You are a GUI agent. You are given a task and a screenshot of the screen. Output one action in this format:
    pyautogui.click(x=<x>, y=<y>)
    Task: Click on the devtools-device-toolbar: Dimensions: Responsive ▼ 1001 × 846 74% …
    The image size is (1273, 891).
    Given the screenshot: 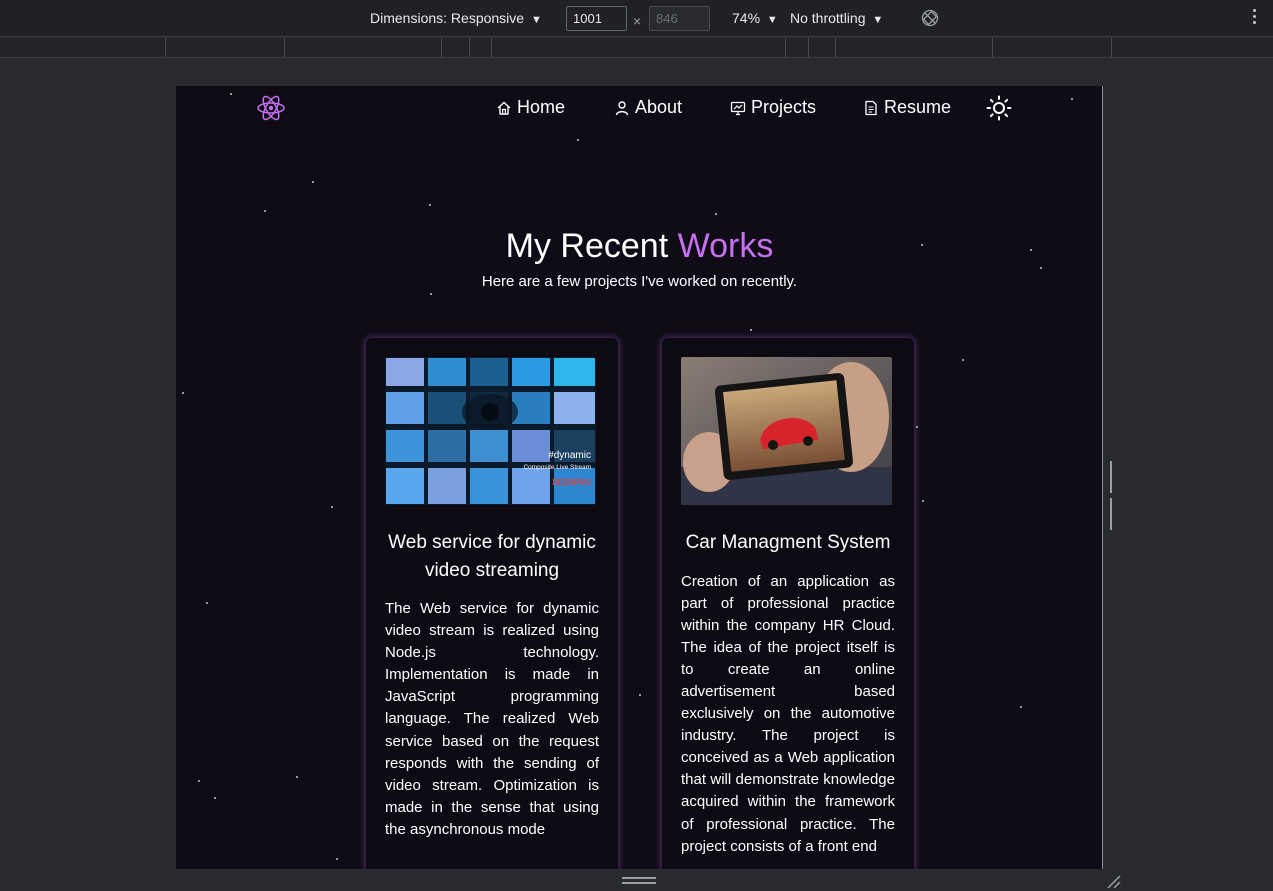 What is the action you would take?
    pyautogui.click(x=636, y=18)
    